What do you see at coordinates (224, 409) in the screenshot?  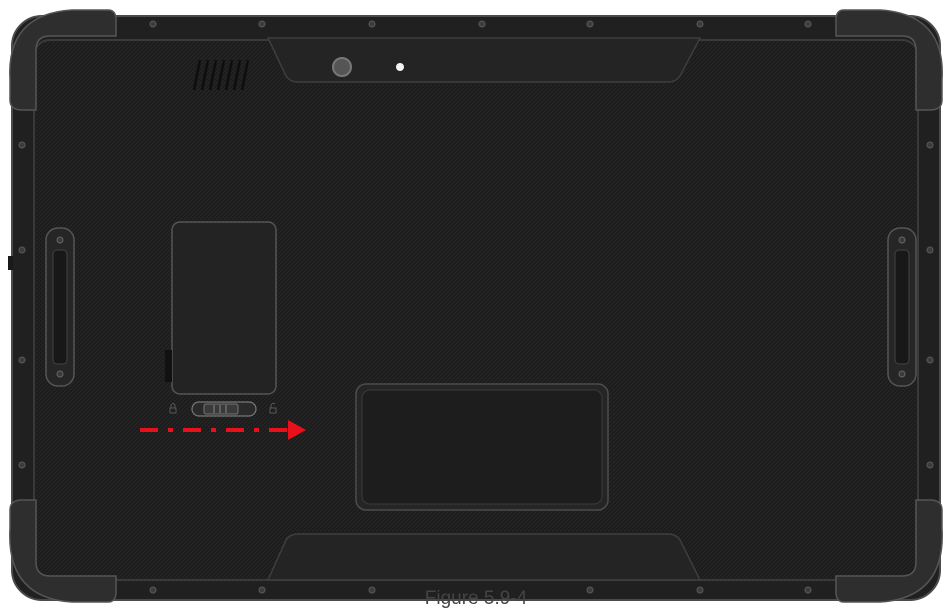 I see `battery-latch` at bounding box center [224, 409].